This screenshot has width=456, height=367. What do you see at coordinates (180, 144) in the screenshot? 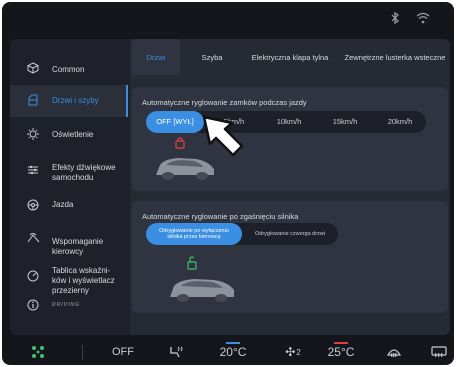
I see `lock-alert-icon` at bounding box center [180, 144].